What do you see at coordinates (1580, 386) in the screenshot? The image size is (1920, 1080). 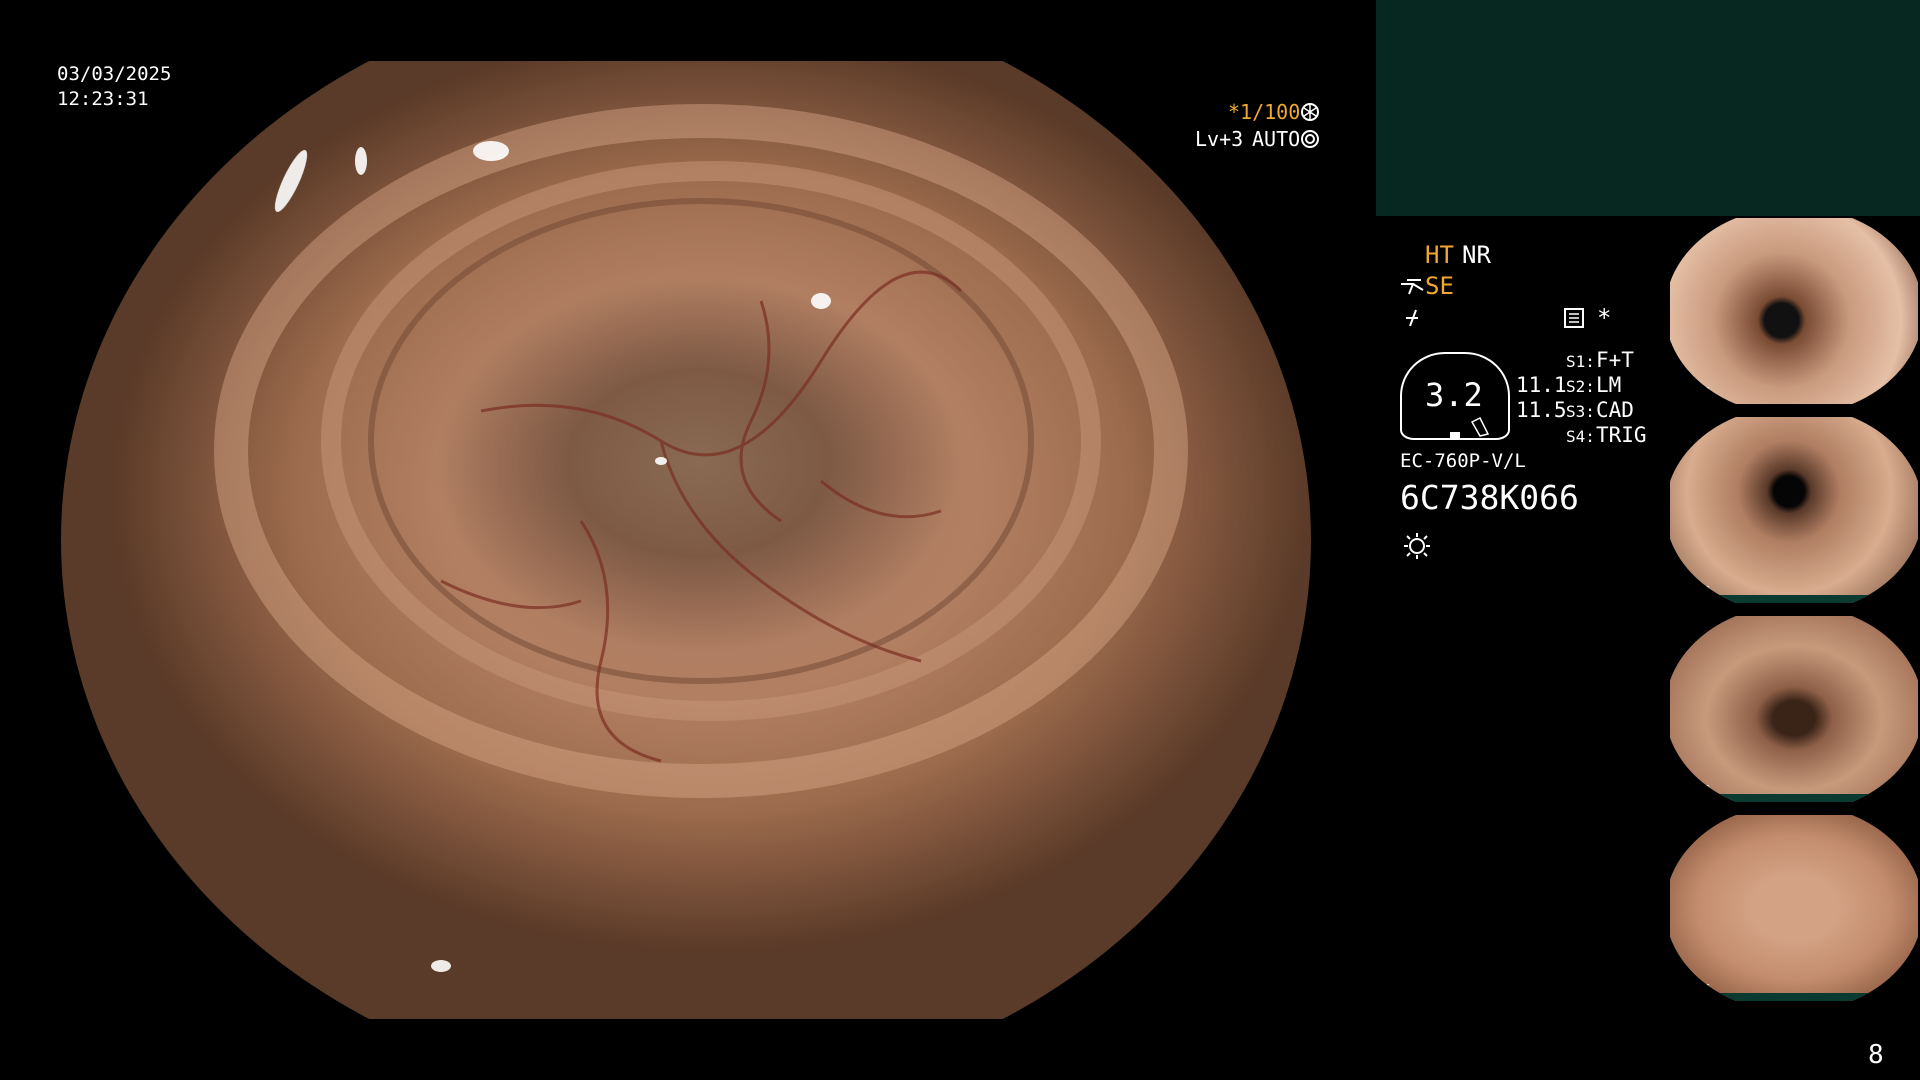 I see `switch-key-2: S2:` at bounding box center [1580, 386].